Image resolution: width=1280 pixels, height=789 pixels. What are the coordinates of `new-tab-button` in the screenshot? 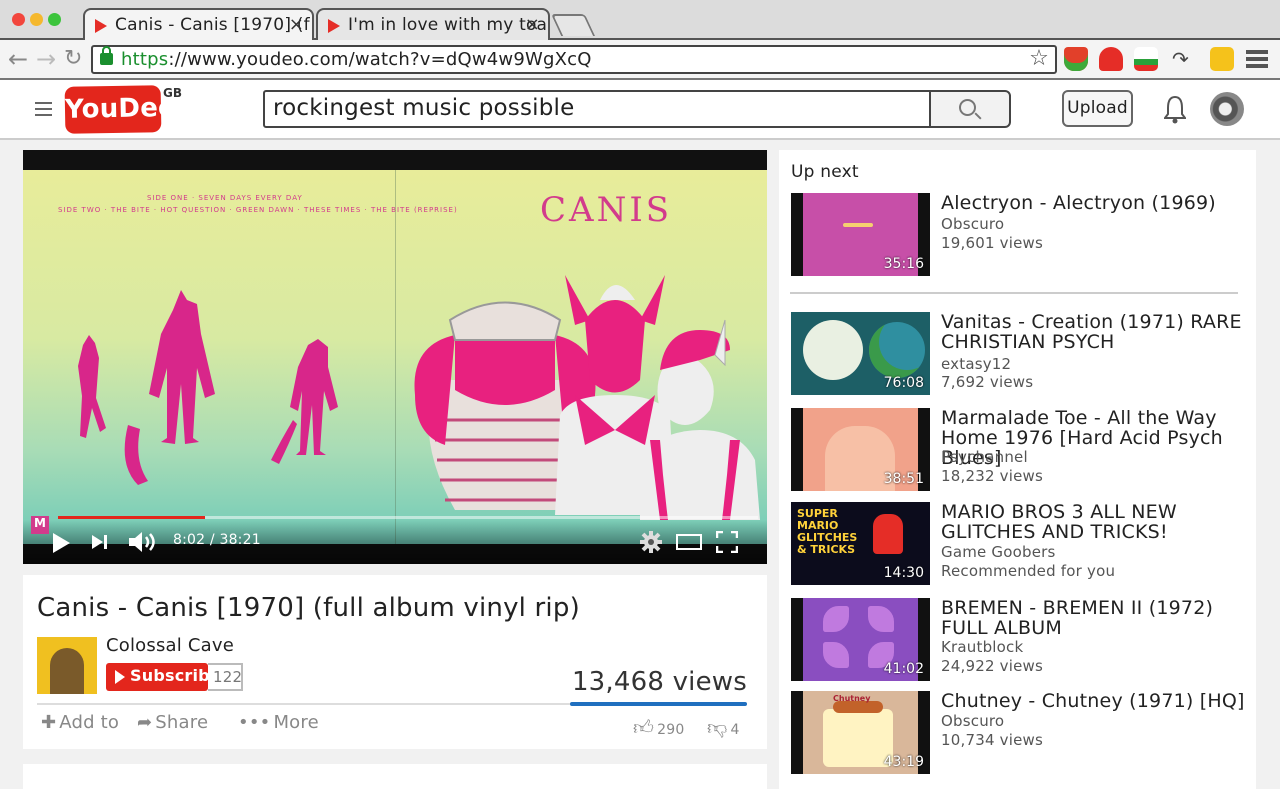 It's located at (573, 25).